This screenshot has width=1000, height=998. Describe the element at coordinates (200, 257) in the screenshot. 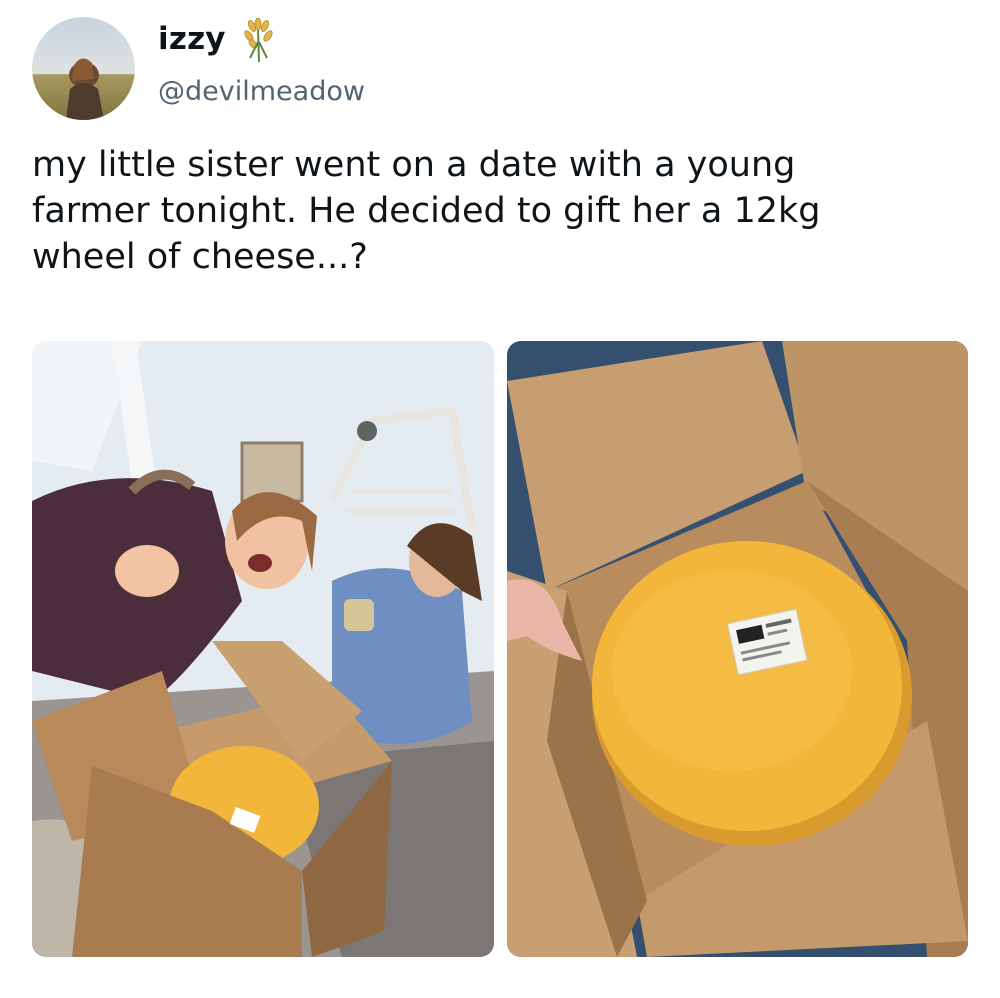

I see `tweet-text-line: wheel of cheese...?` at that location.